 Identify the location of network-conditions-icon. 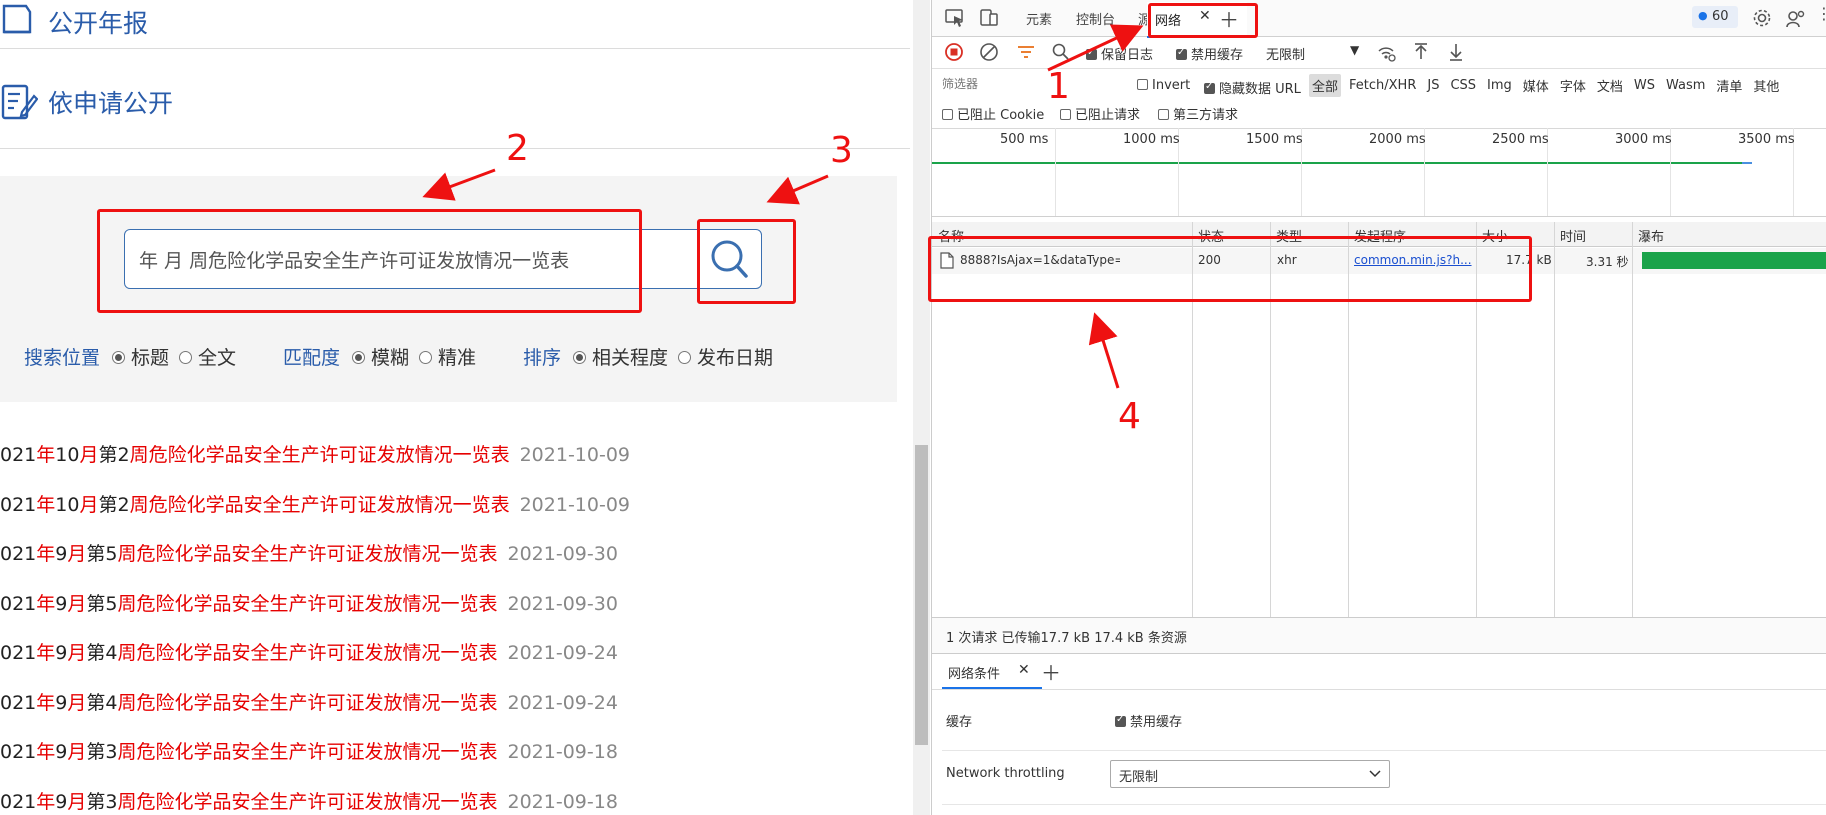
(1387, 53).